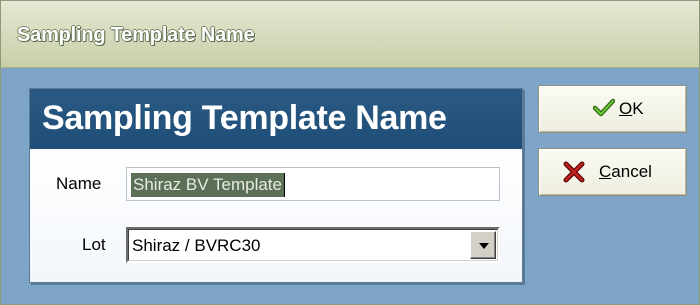  What do you see at coordinates (244, 118) in the screenshot?
I see `panel-heading: Sampling Template Name` at bounding box center [244, 118].